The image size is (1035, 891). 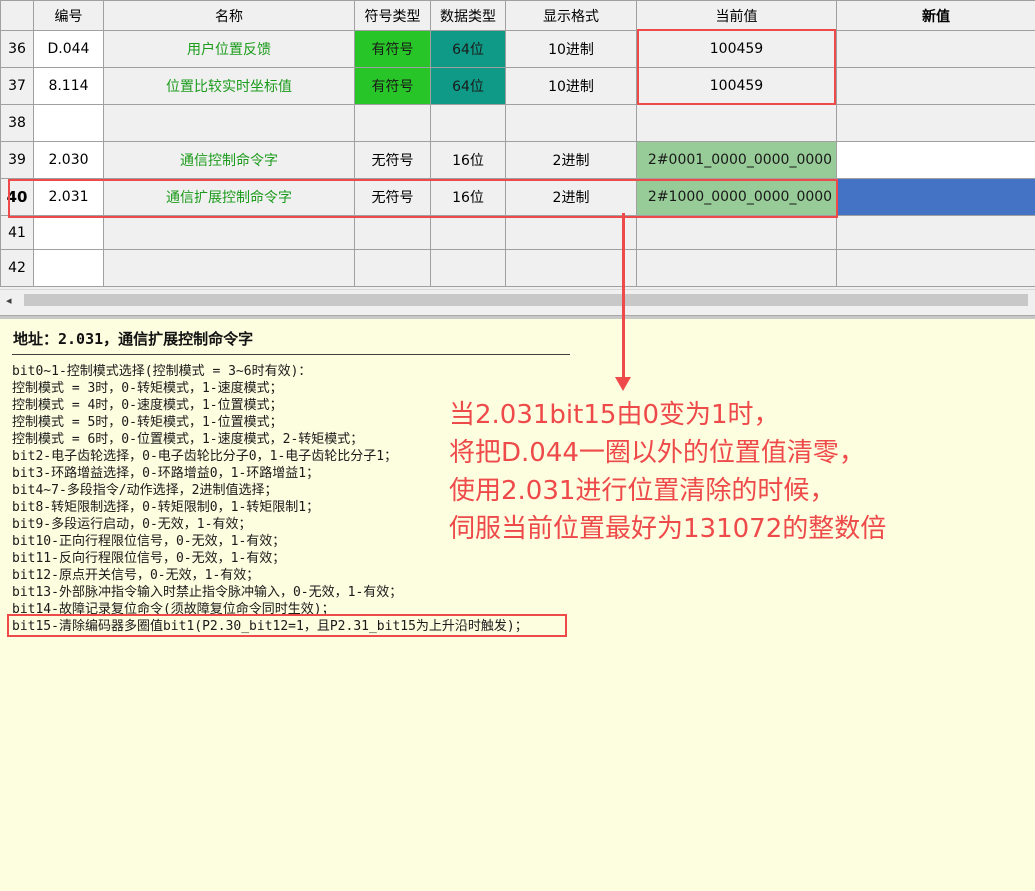 What do you see at coordinates (668, 529) in the screenshot?
I see `annotation-line: 伺服当前位置最好为131072的整数倍` at bounding box center [668, 529].